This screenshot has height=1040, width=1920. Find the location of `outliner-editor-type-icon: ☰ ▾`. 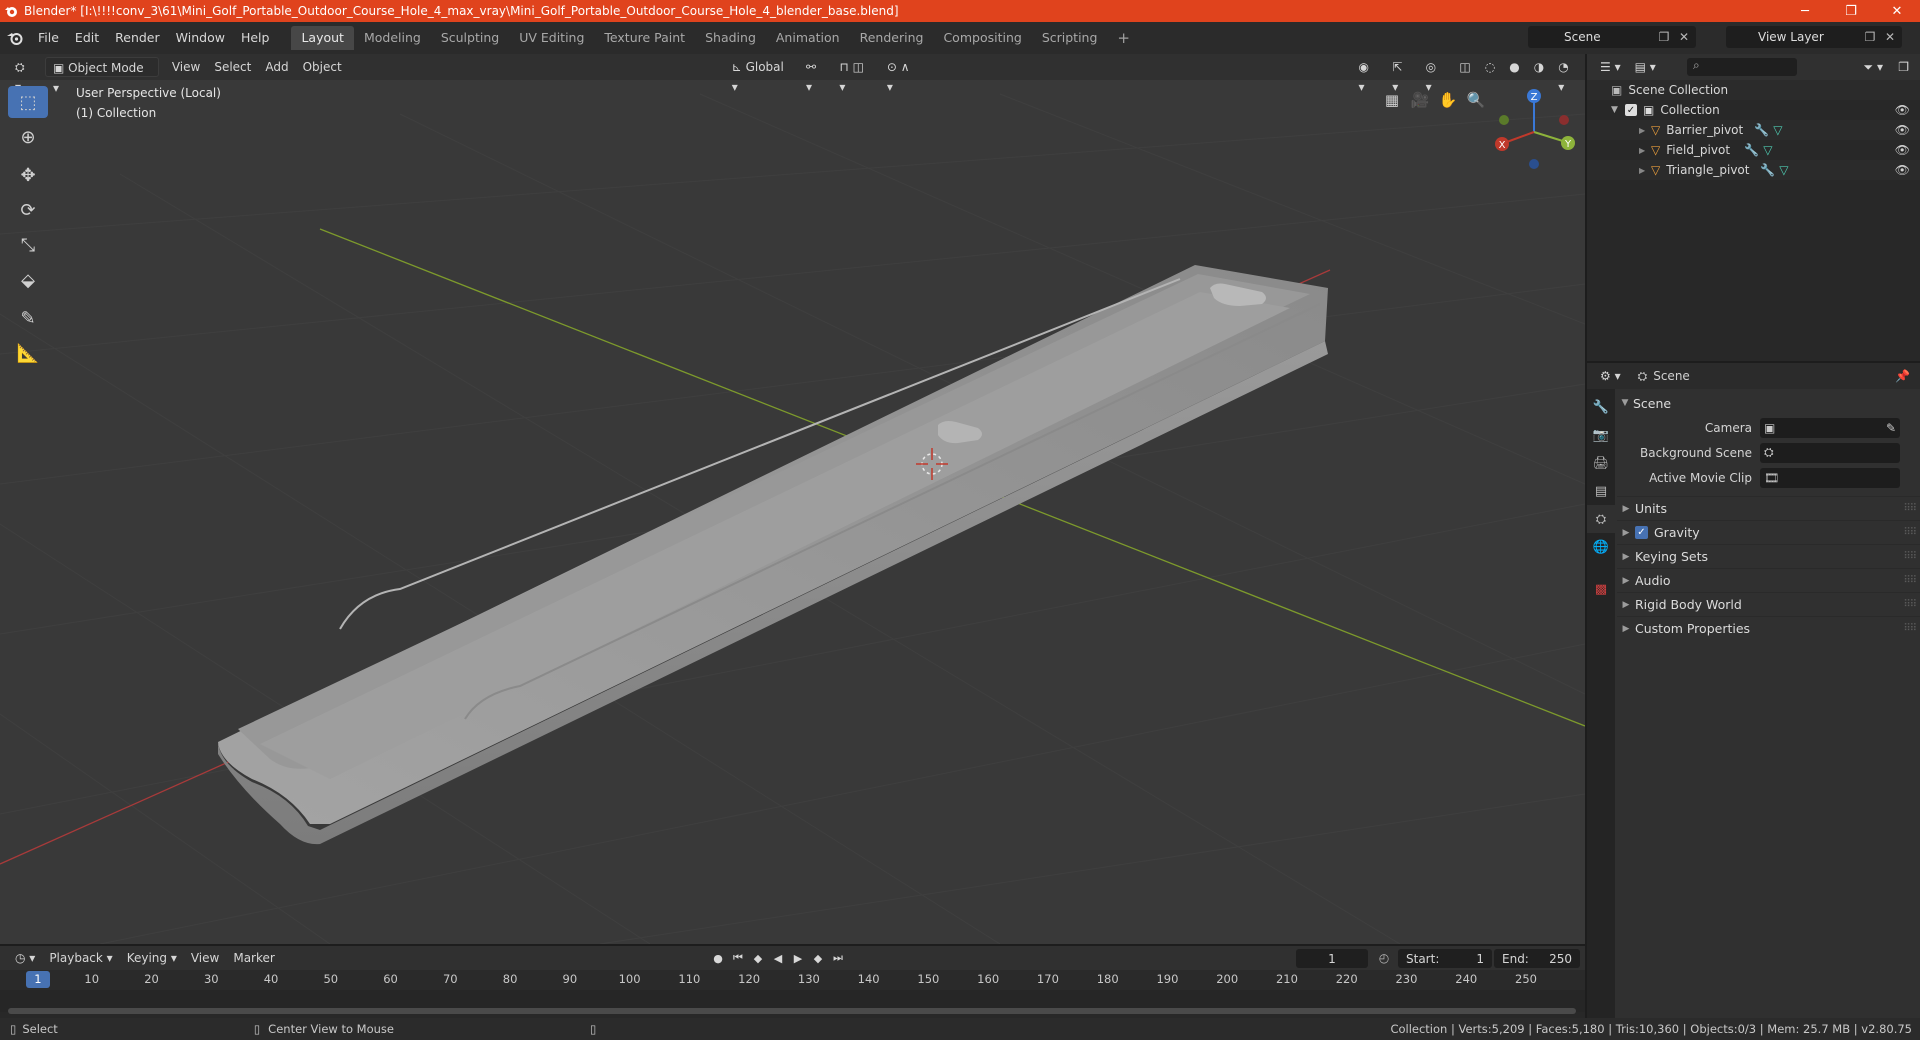

outliner-editor-type-icon: ☰ ▾ is located at coordinates (1610, 67).